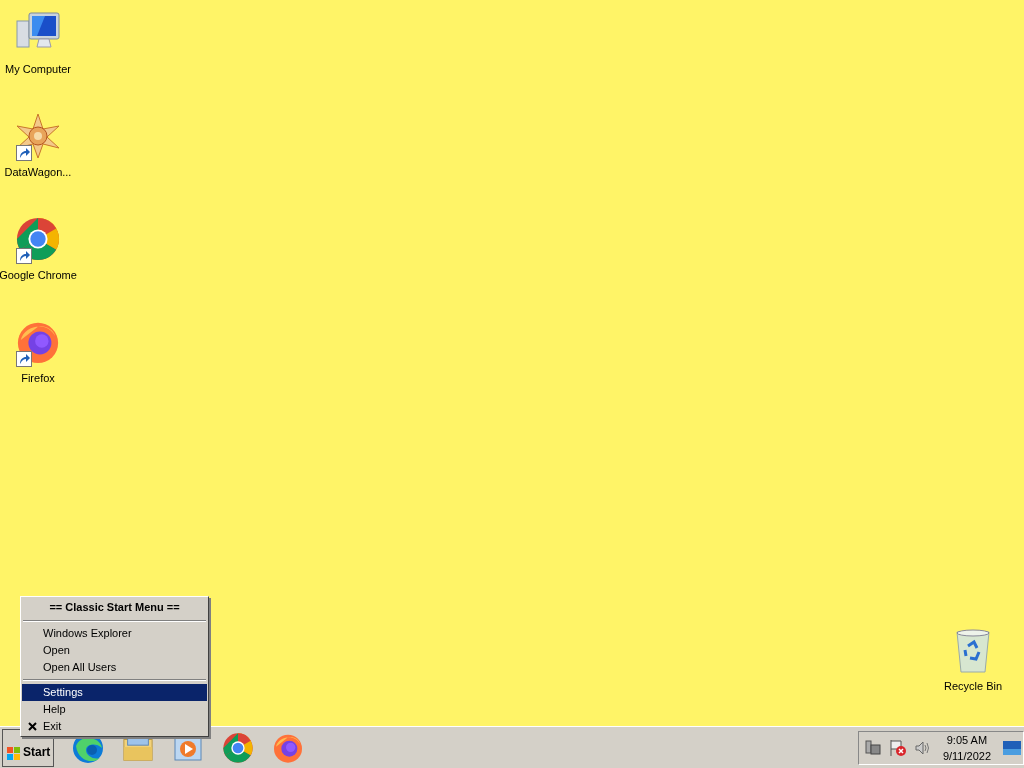 The image size is (1024, 768). I want to click on menu-item: Windows Explorer, so click(114, 633).